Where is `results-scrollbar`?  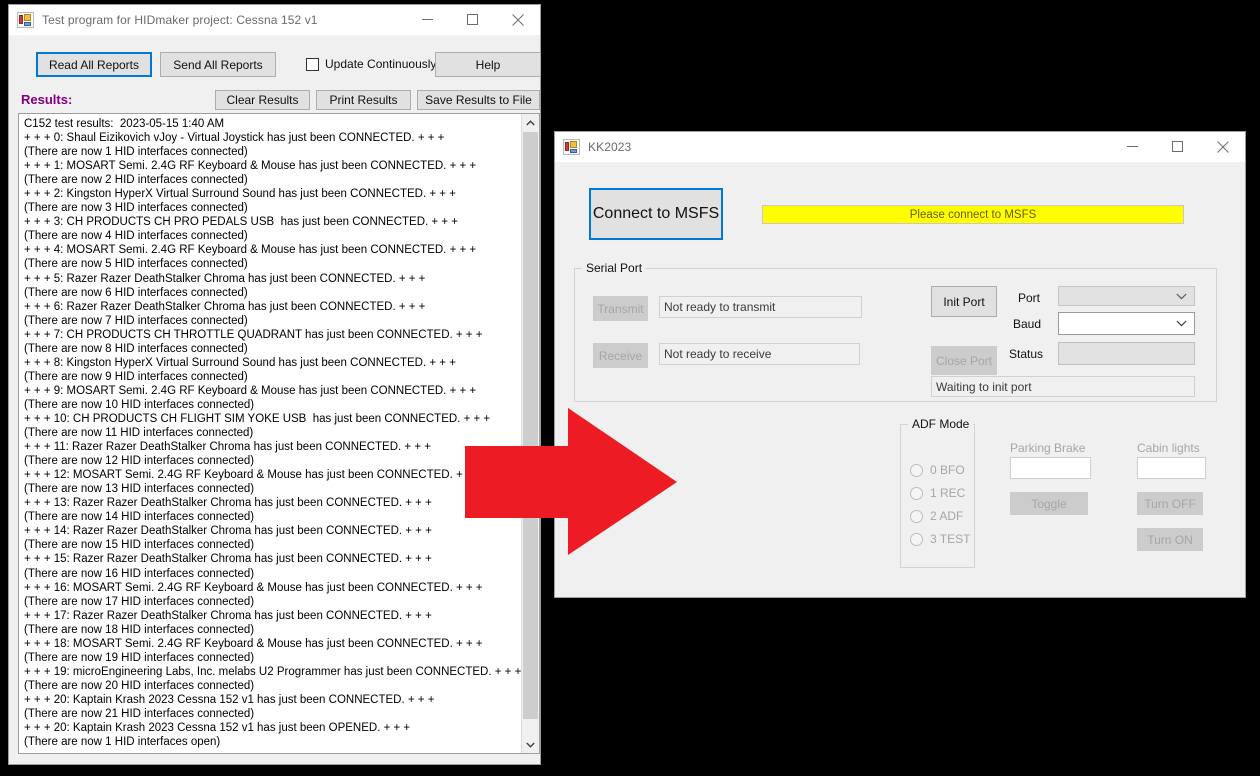 results-scrollbar is located at coordinates (530, 433).